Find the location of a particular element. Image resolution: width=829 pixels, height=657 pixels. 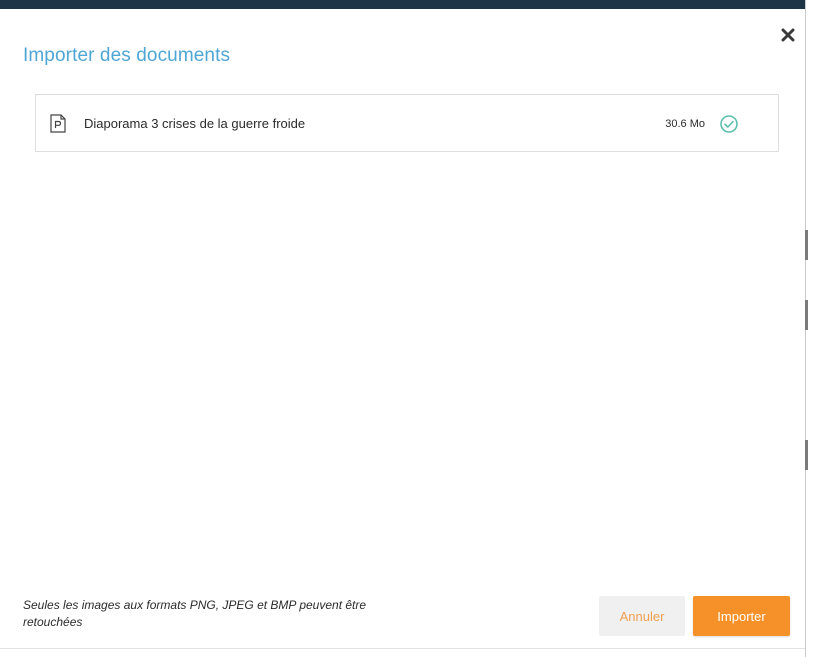

cancel-button: Annuler is located at coordinates (642, 616).